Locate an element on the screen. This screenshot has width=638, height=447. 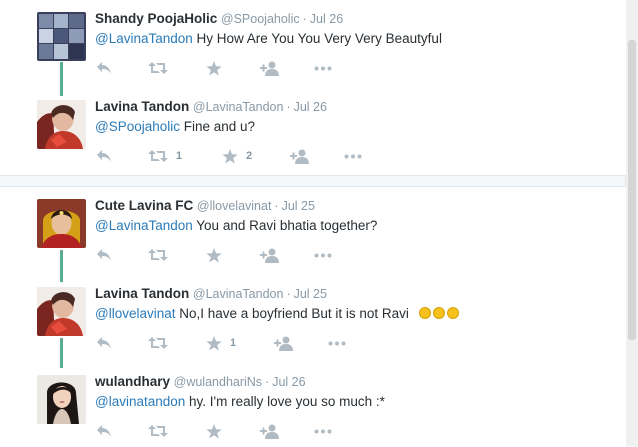
favorite-star-icon: 1 is located at coordinates (221, 343).